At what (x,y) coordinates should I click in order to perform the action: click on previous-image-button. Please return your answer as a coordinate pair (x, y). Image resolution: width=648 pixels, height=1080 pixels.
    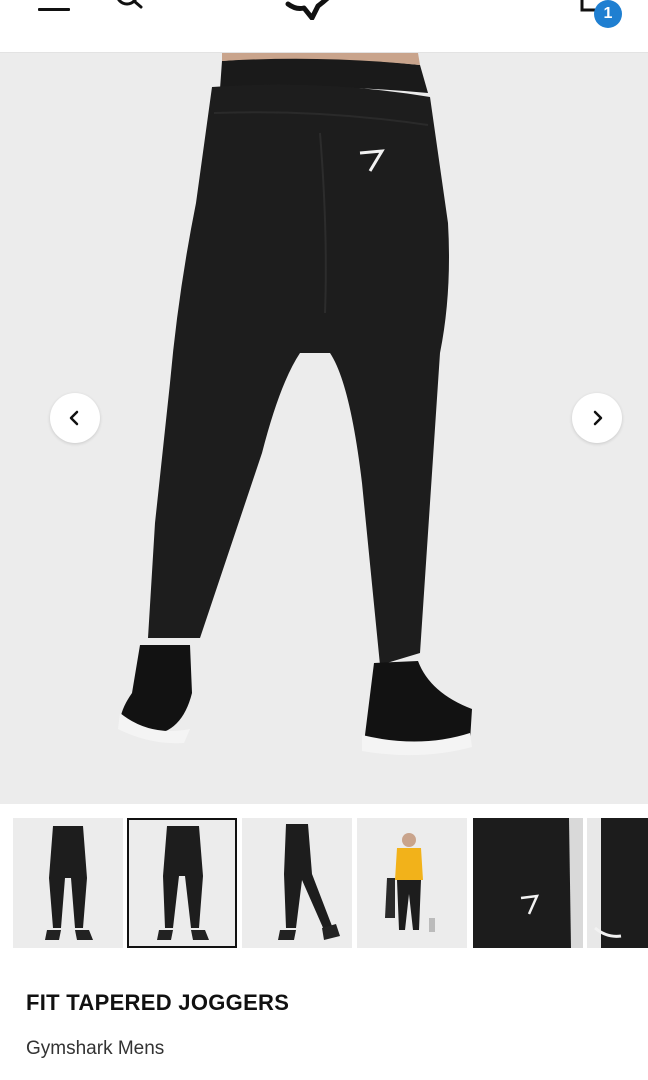
    Looking at the image, I should click on (75, 418).